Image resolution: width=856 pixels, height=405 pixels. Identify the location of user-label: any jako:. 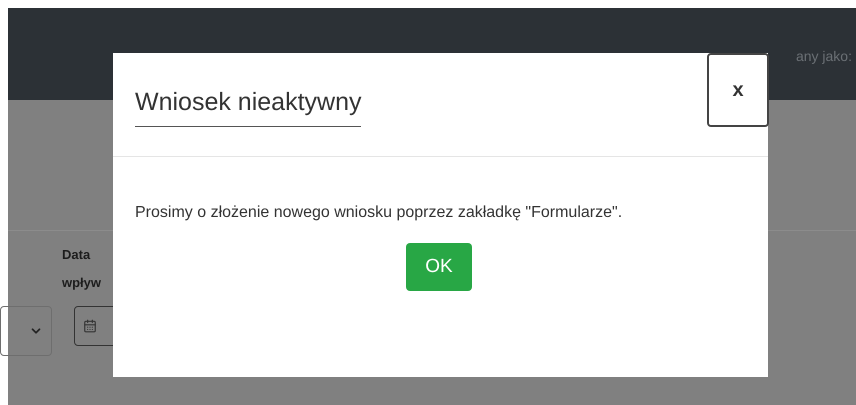
(824, 56).